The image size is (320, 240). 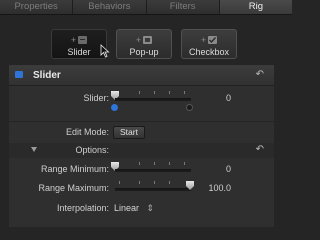 I want to click on slider-widget-icon, so click(x=83, y=40).